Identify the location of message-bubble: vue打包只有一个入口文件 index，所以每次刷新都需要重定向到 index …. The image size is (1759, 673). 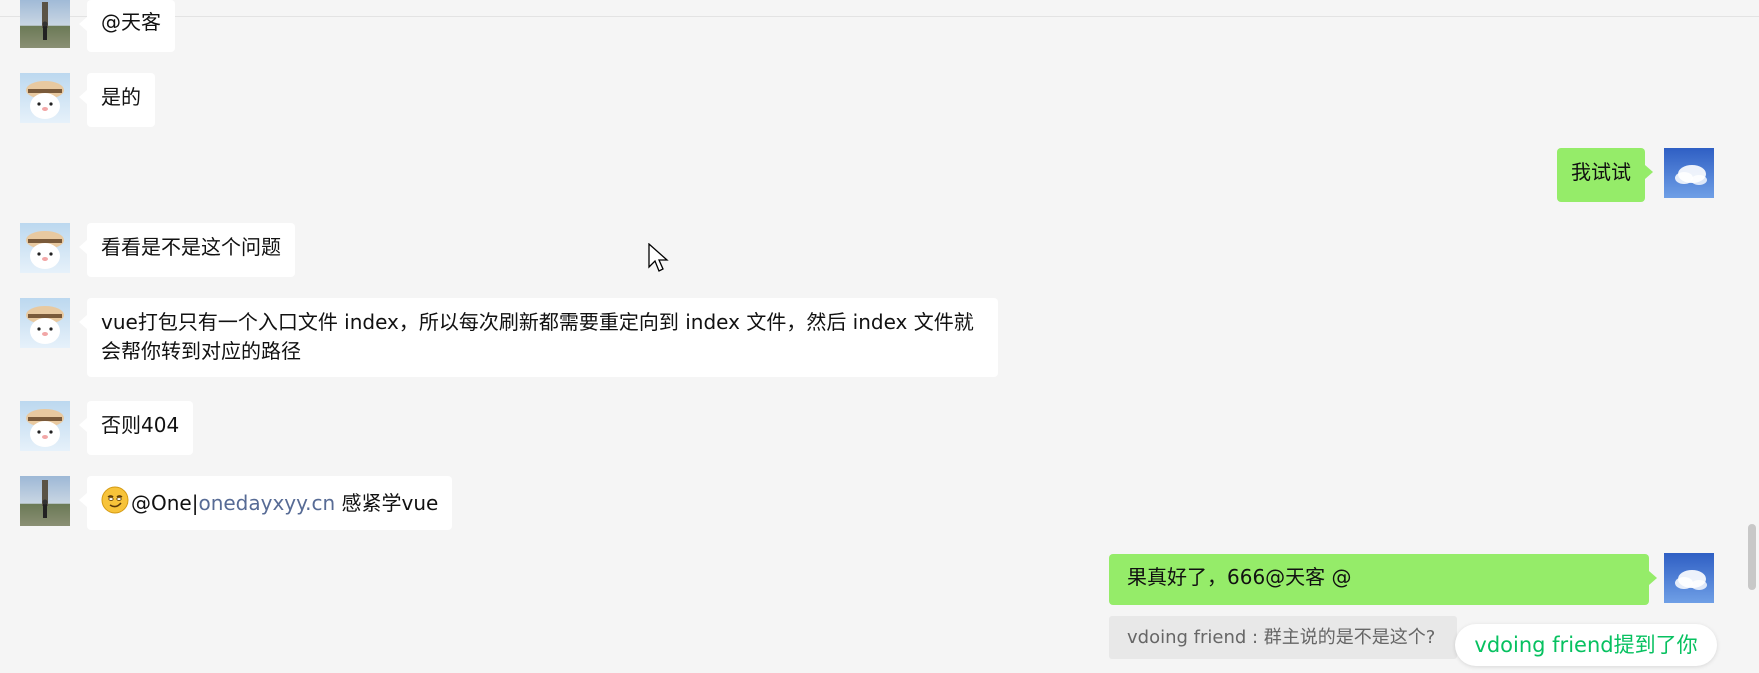
(538, 337).